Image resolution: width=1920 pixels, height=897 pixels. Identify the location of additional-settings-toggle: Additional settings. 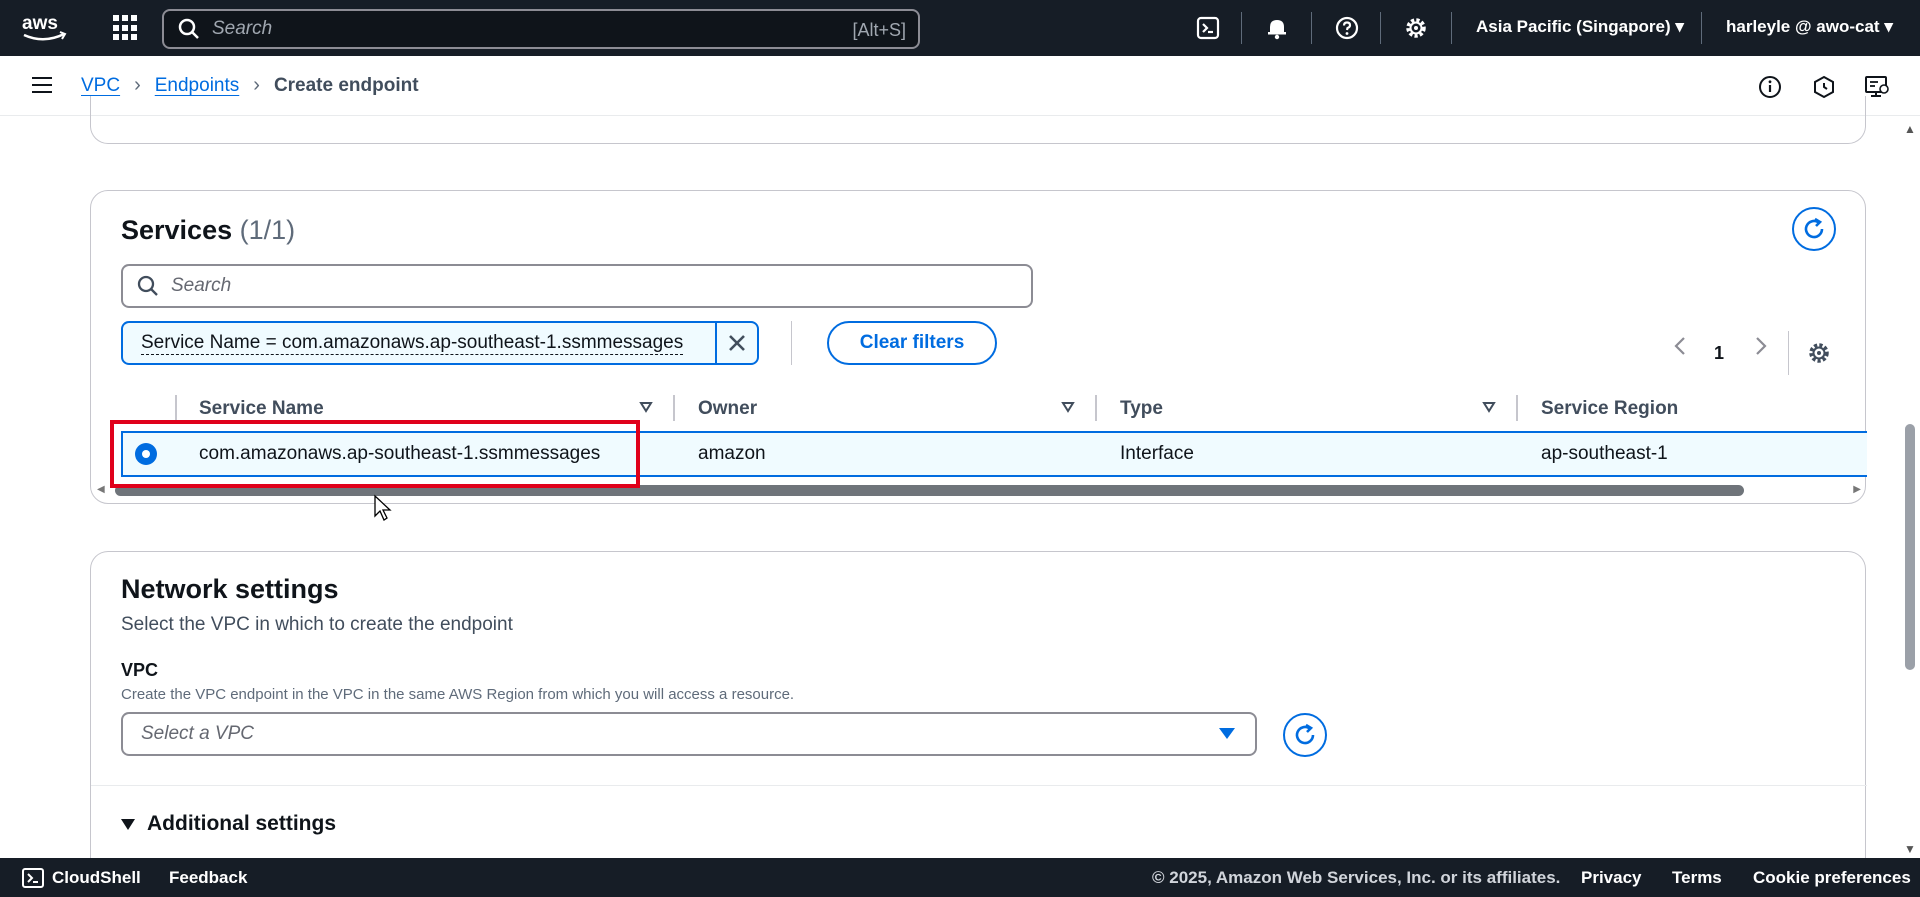
(228, 824).